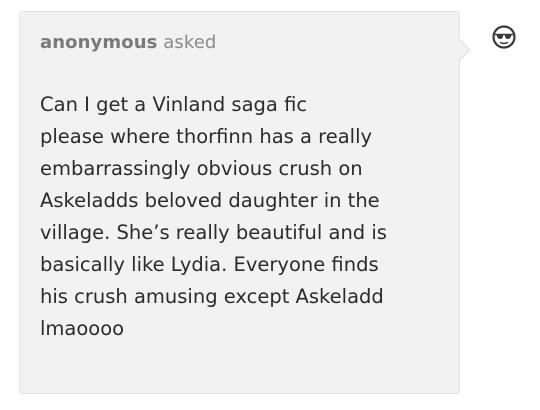  Describe the element at coordinates (213, 232) in the screenshot. I see `question-line: village. She’s really beautiful and is` at that location.